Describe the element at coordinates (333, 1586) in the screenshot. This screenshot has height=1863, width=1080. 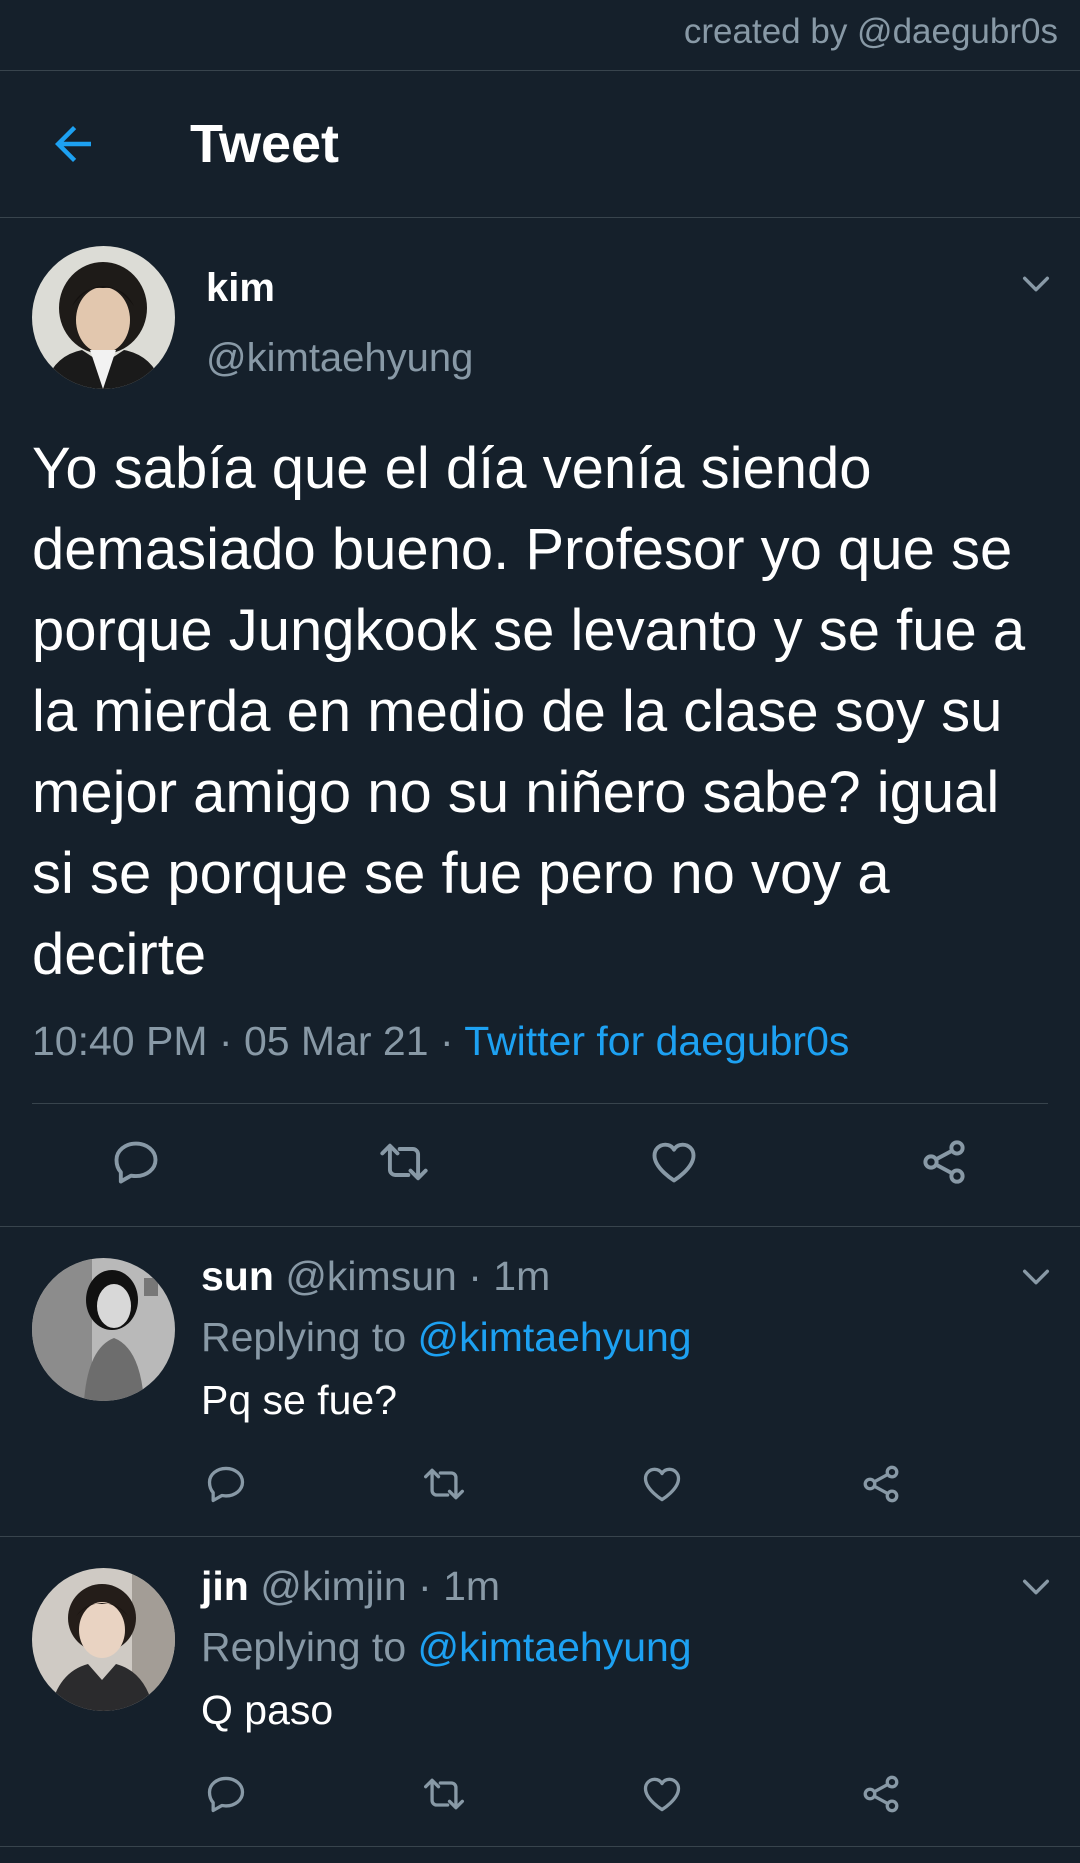
I see `reply-author-handle: @kimjin` at that location.